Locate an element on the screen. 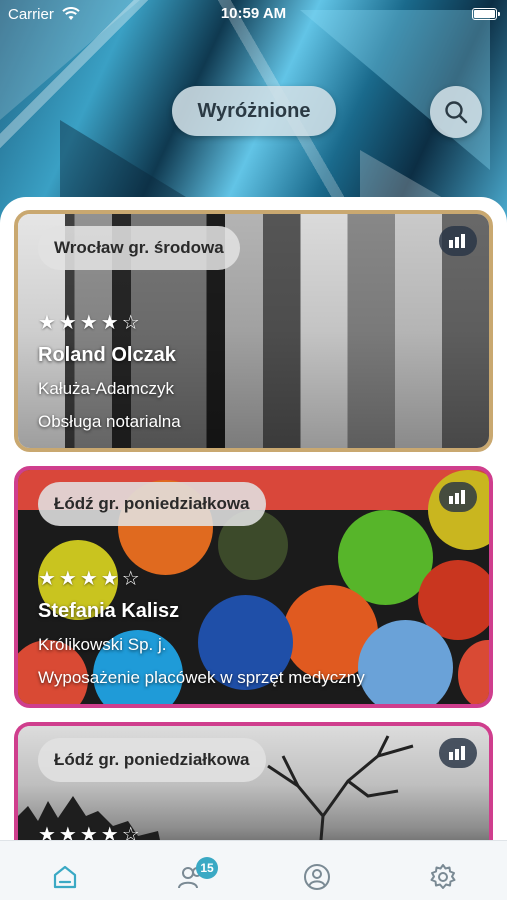 This screenshot has width=507, height=900. notification-badge: 15 is located at coordinates (207, 868).